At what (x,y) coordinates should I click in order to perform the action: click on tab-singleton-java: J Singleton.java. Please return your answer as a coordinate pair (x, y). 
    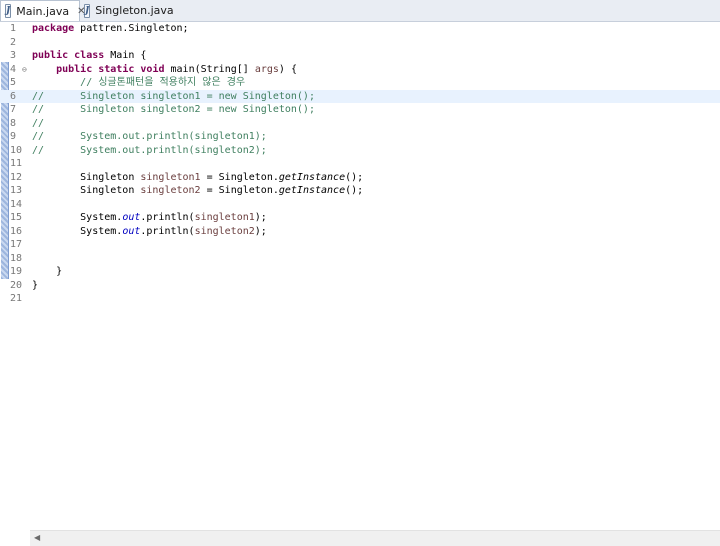
    Looking at the image, I should click on (127, 10).